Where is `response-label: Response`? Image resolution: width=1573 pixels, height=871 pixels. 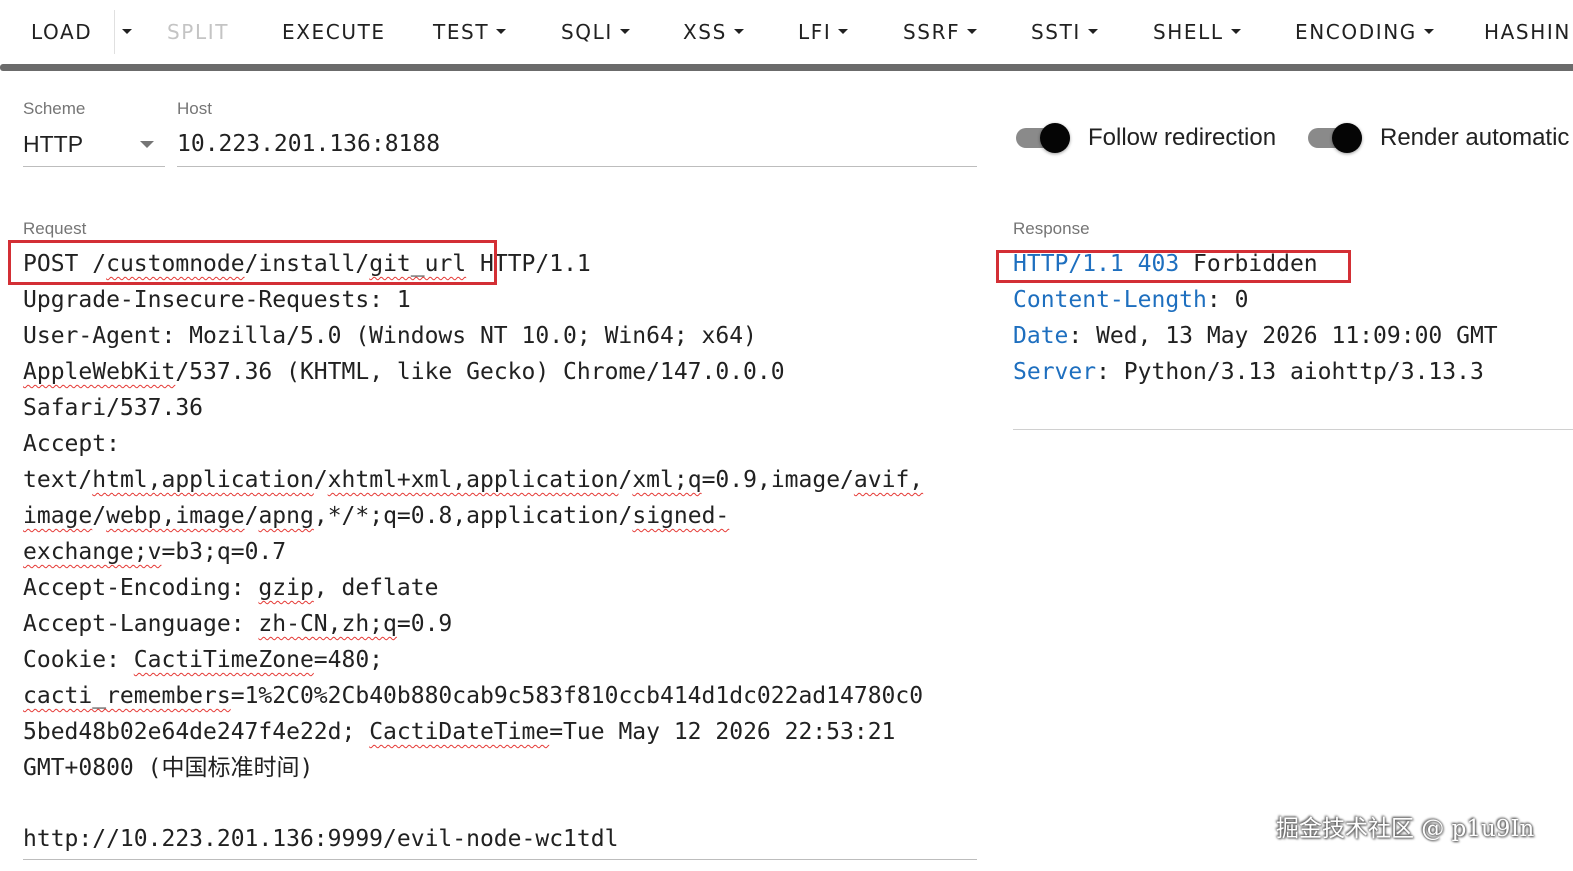 response-label: Response is located at coordinates (1051, 228).